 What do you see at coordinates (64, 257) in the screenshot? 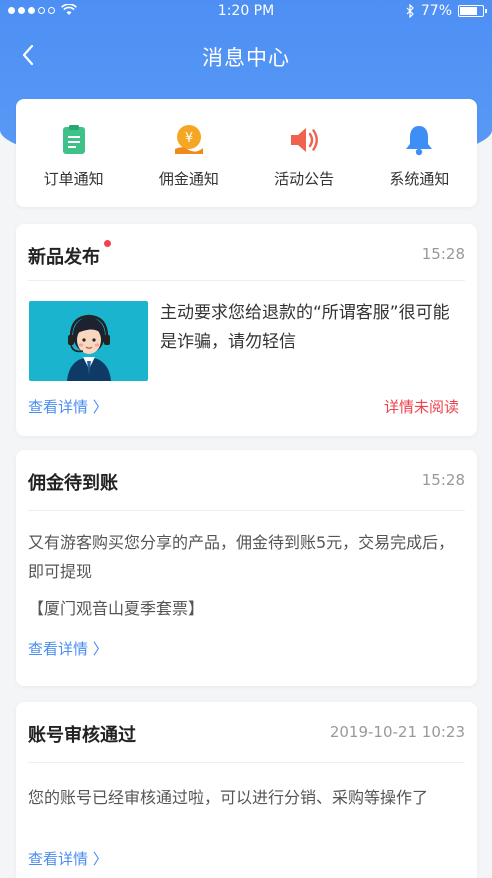
I see `message-title: 新品发布` at bounding box center [64, 257].